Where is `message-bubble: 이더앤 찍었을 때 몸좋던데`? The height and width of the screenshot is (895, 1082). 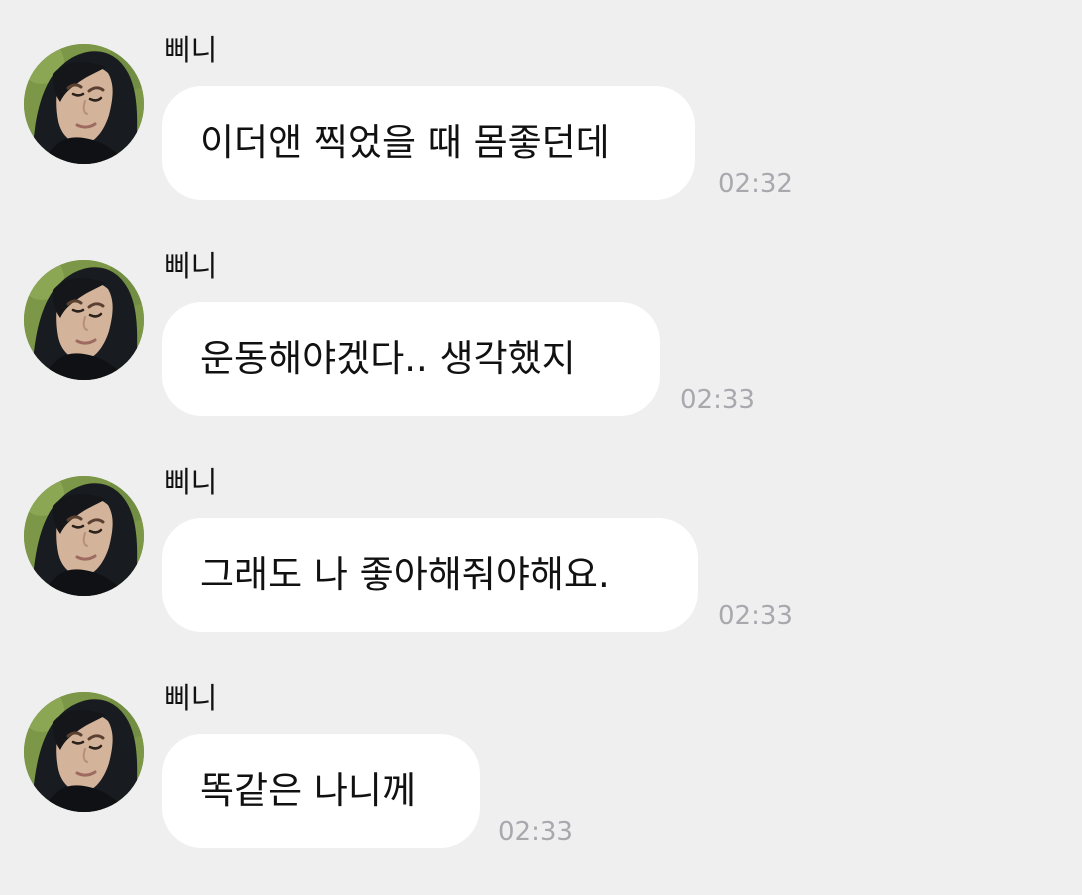
message-bubble: 이더앤 찍었을 때 몸좋던데 is located at coordinates (428, 143).